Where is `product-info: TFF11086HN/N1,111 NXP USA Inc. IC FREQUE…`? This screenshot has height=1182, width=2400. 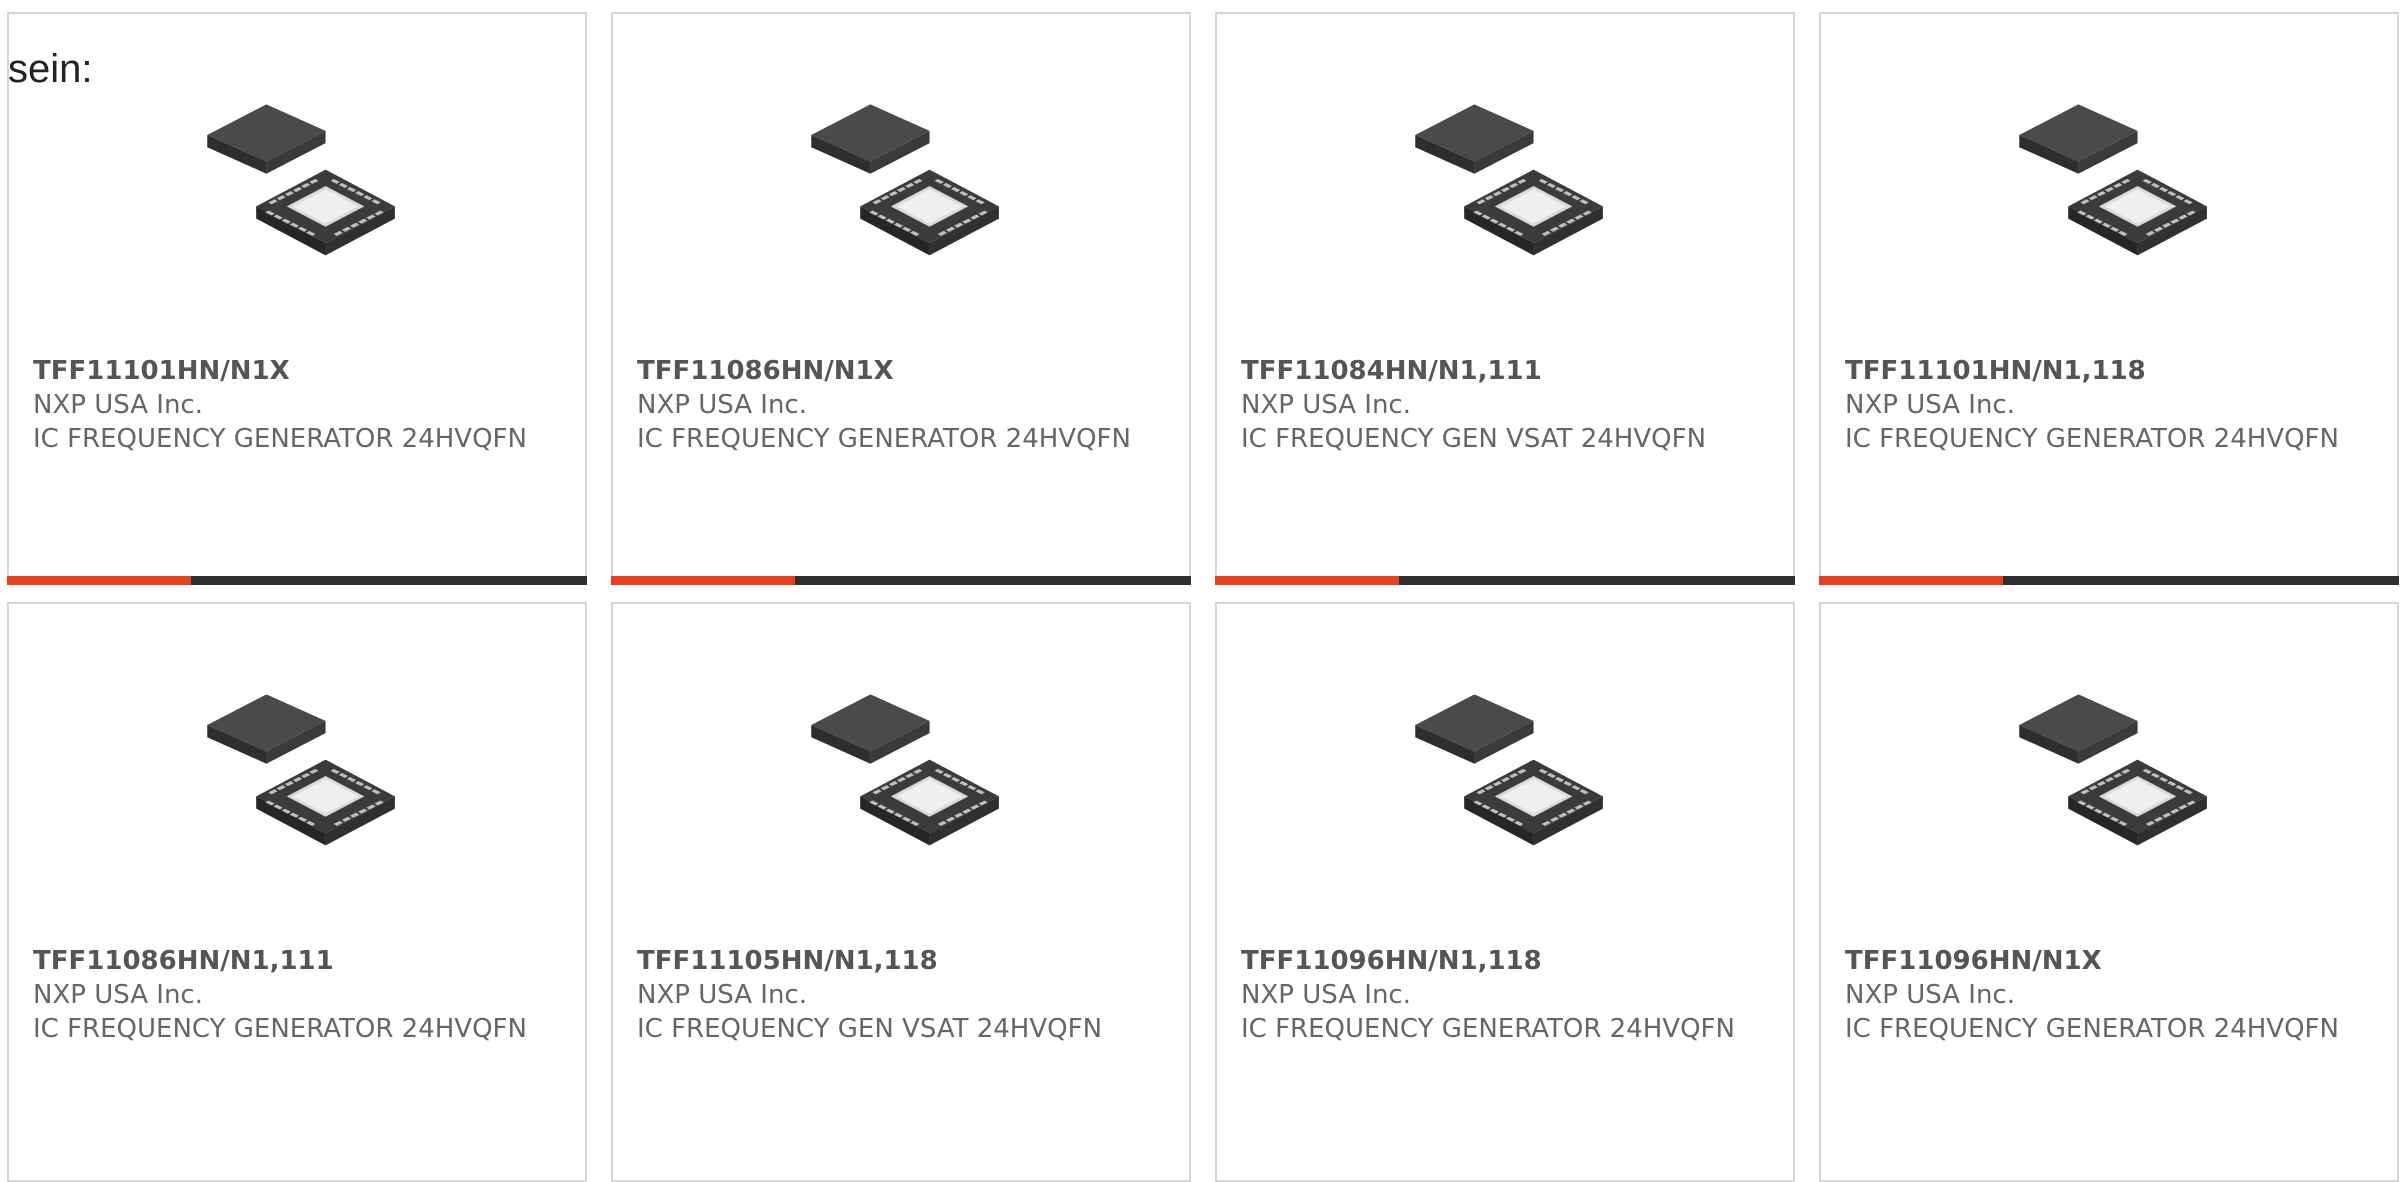 product-info: TFF11086HN/N1,111 NXP USA Inc. IC FREQUE… is located at coordinates (303, 995).